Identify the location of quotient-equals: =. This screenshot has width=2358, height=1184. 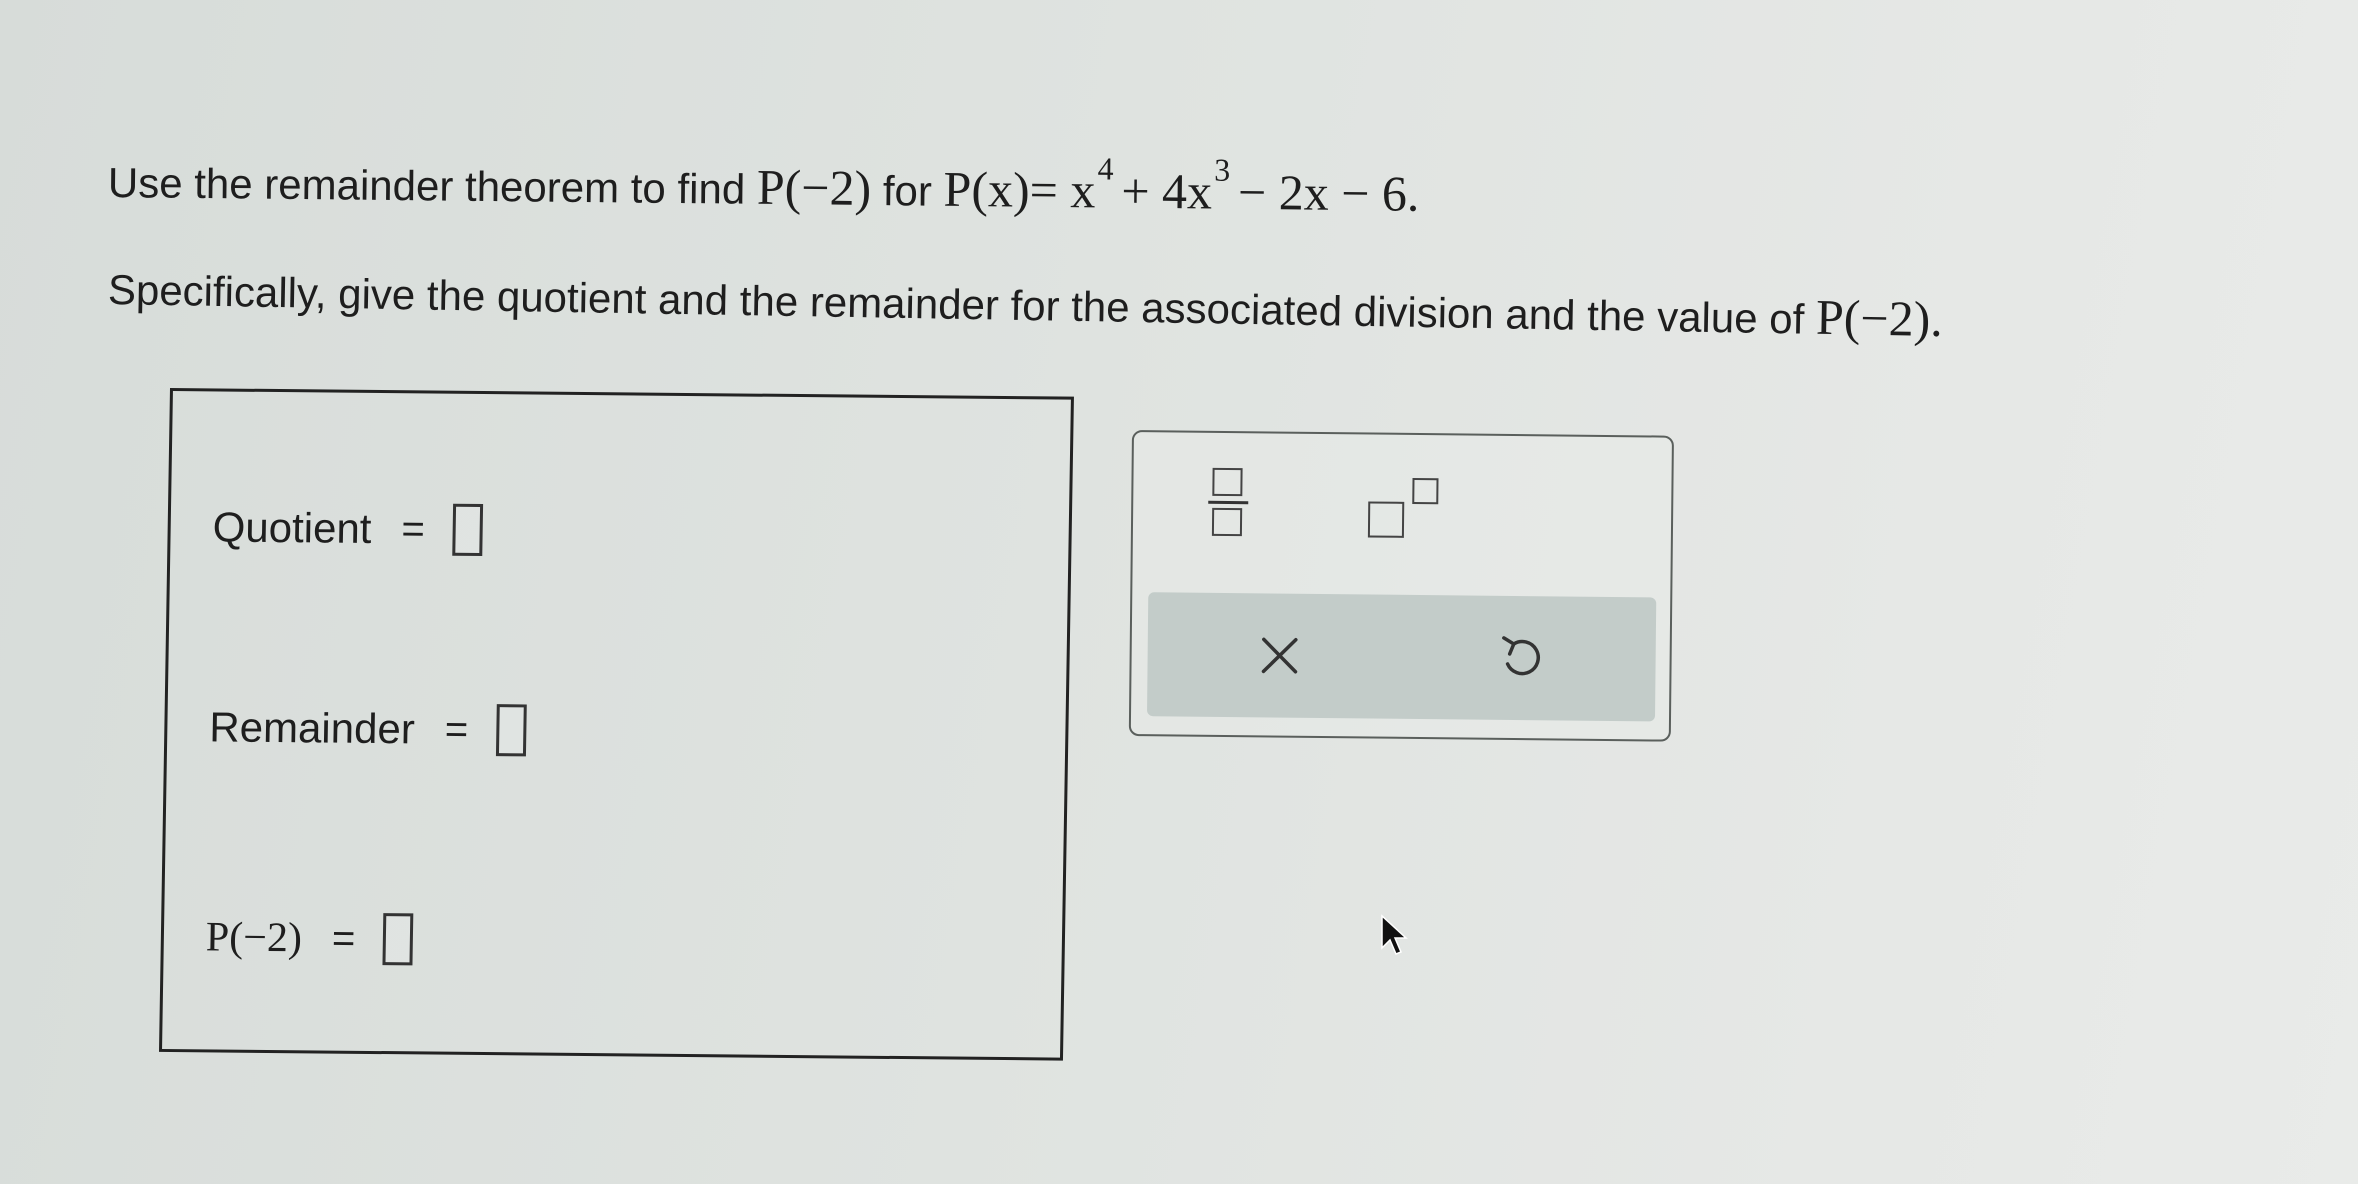
(413, 528).